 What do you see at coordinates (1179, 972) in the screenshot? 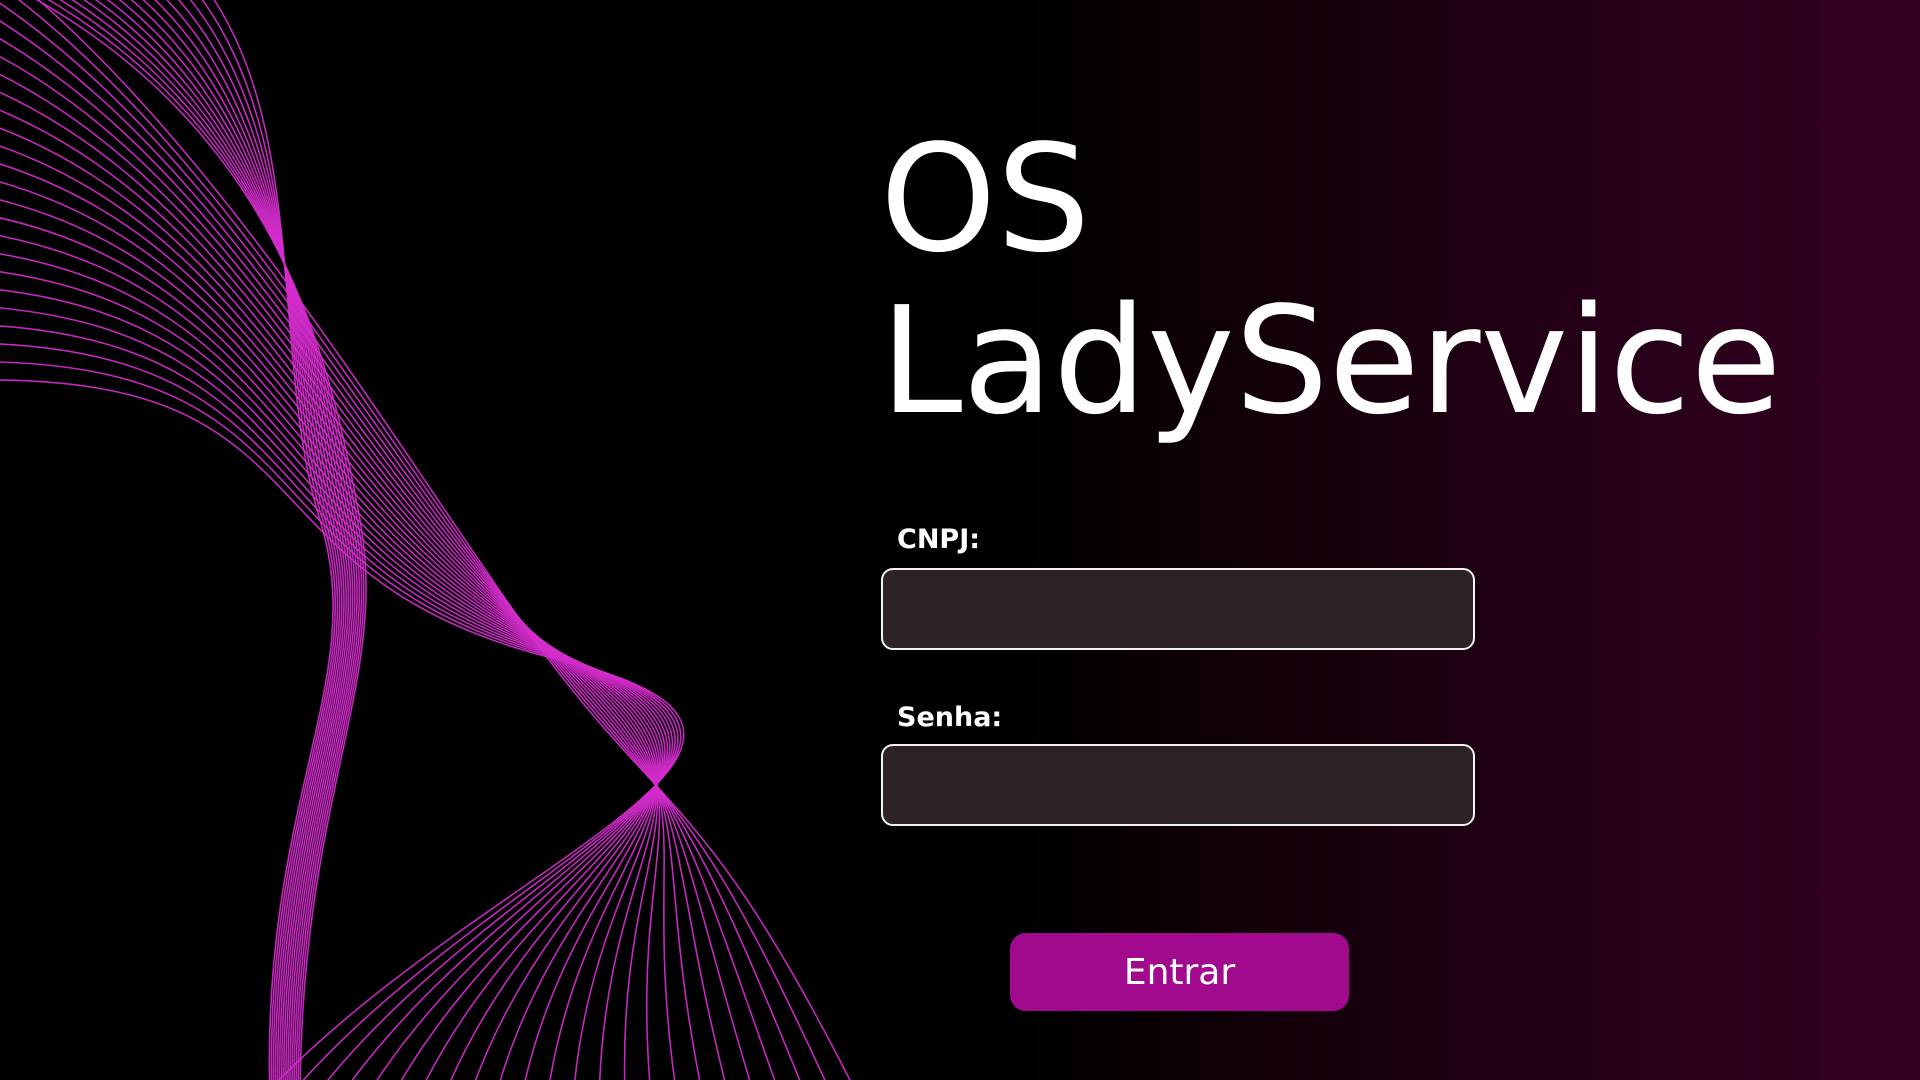
I see `login-button: Entrar` at bounding box center [1179, 972].